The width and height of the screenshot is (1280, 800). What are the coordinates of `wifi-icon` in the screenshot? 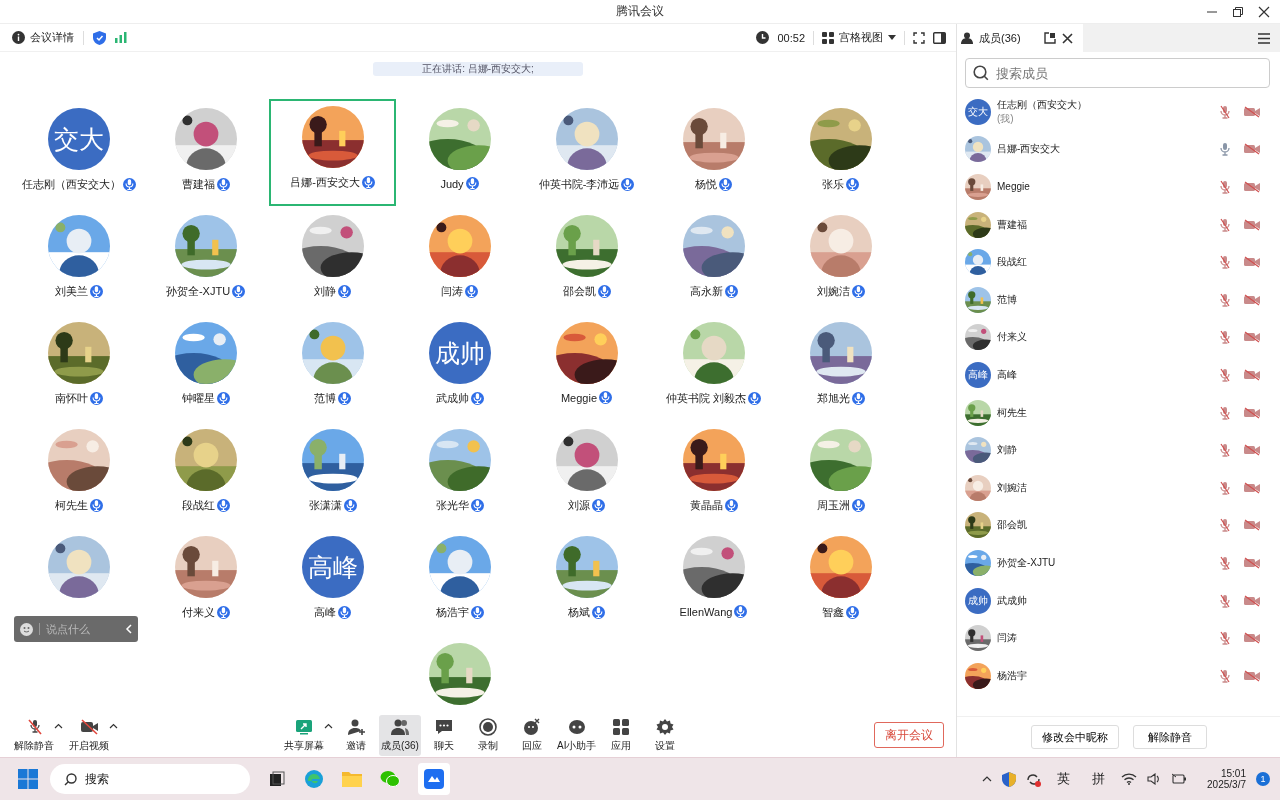 It's located at (1129, 779).